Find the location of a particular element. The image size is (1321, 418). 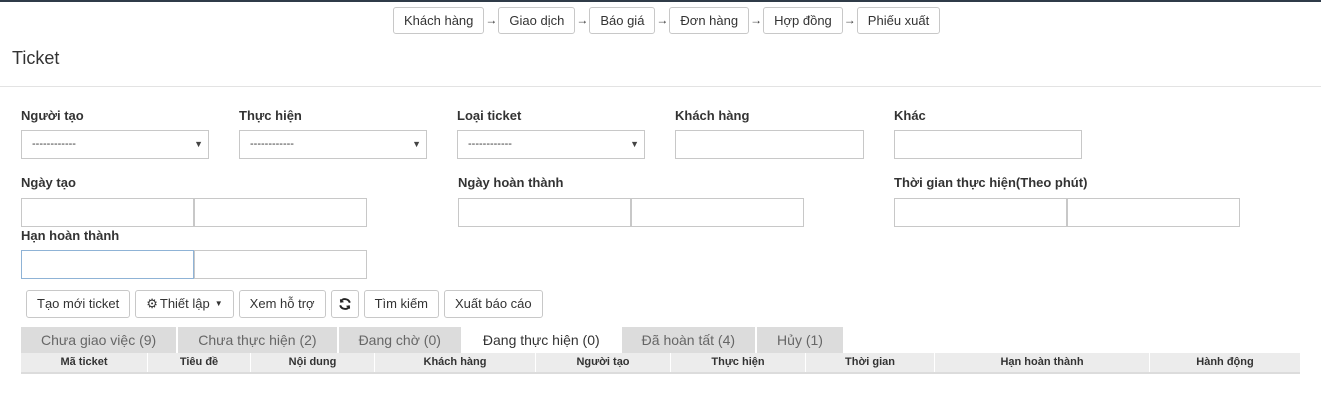

export-report-button: Xuất báo cáo is located at coordinates (493, 304).